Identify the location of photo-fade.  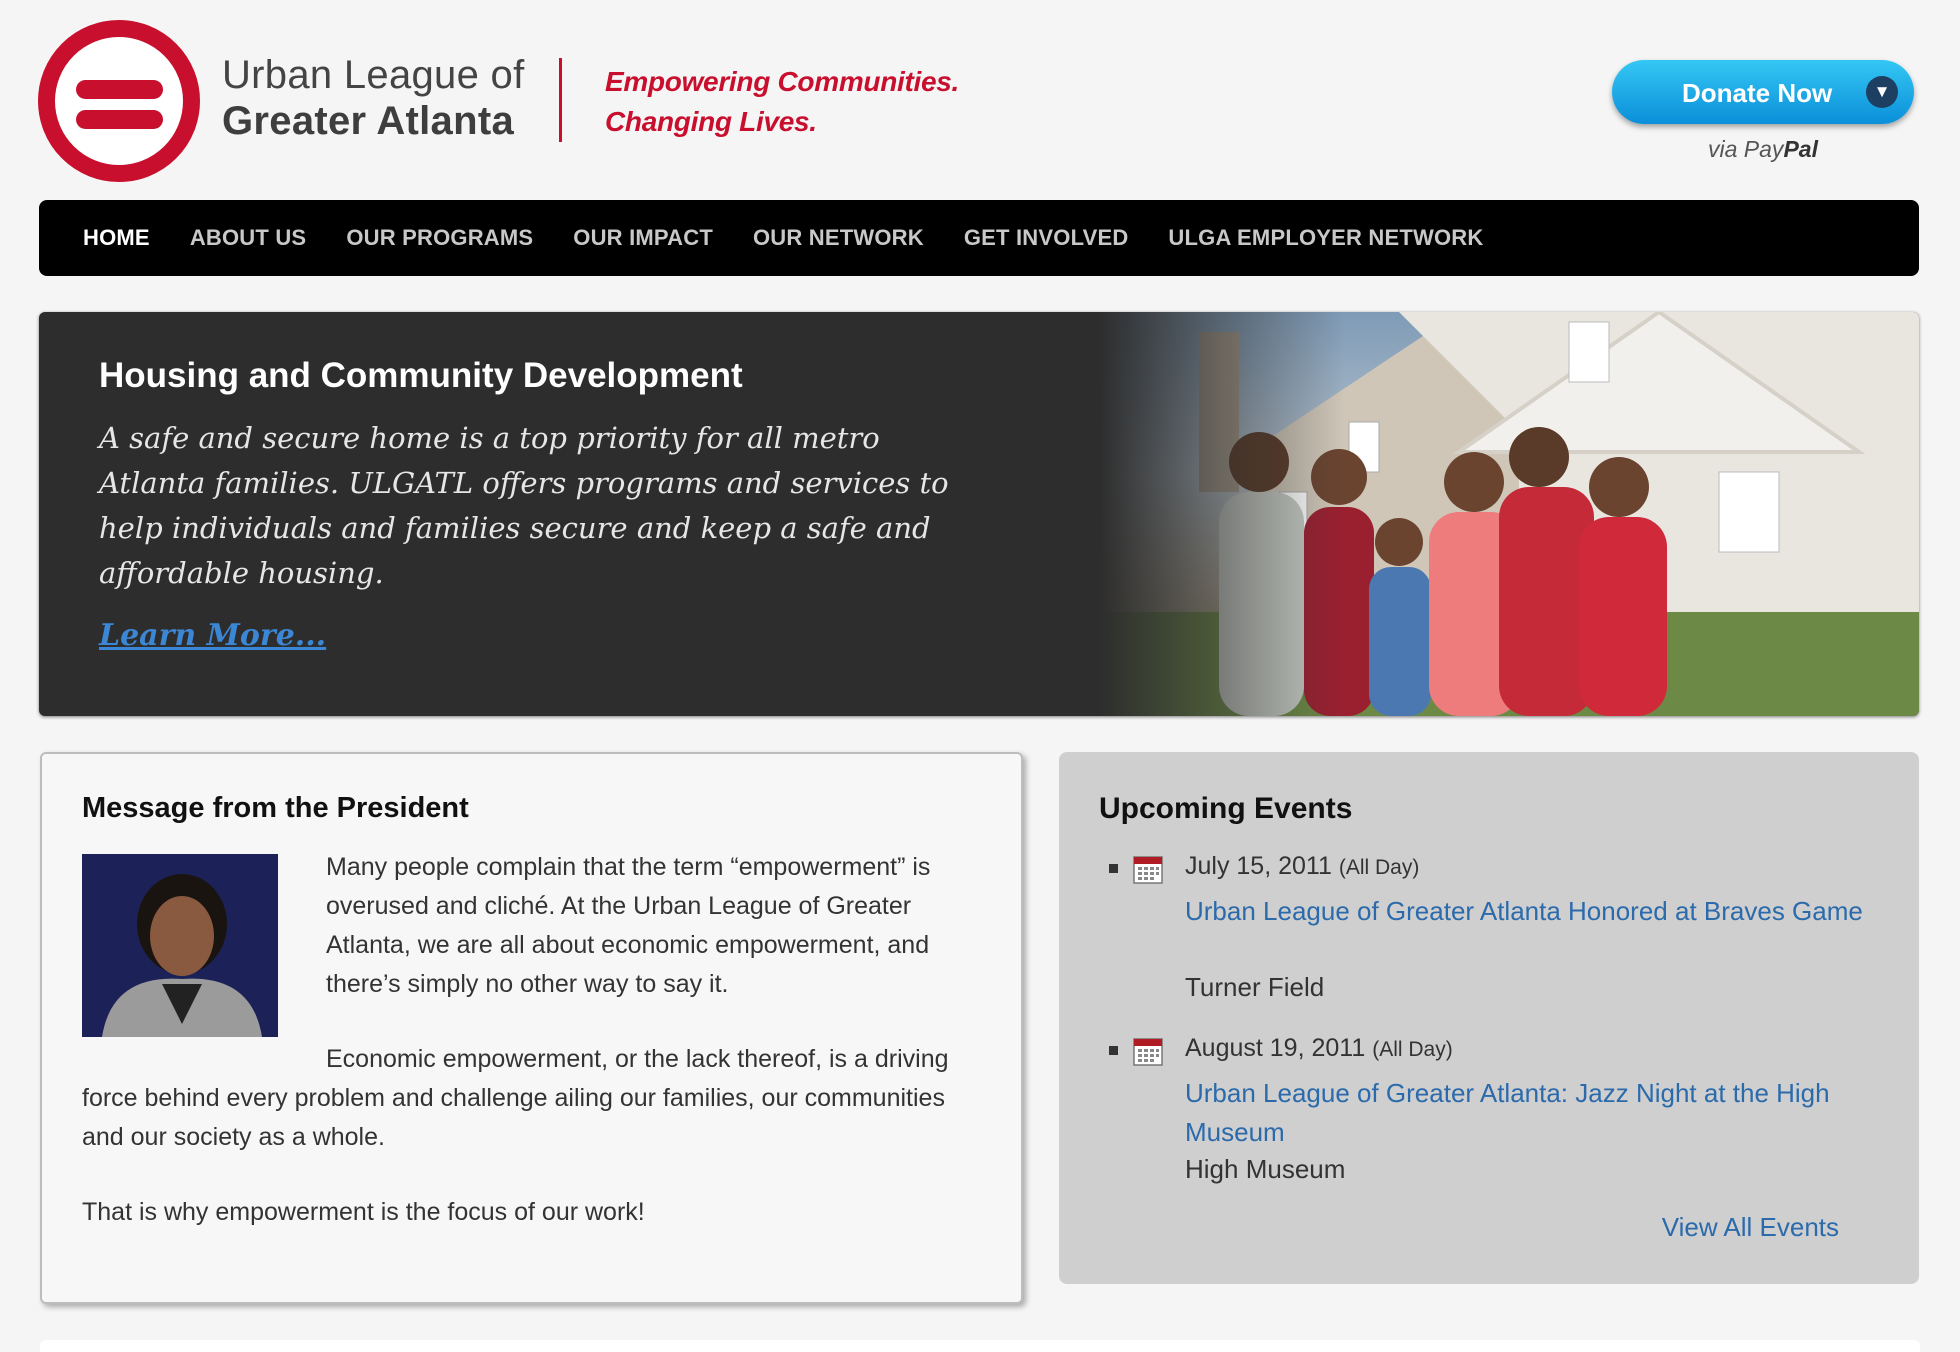
(1509, 514).